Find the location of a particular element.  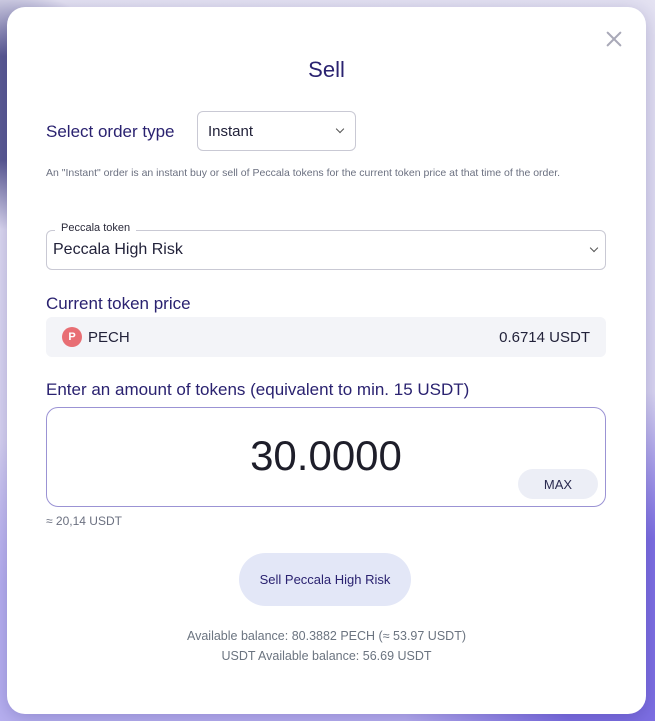

token-selected-value: Peccala High Risk is located at coordinates (118, 249).